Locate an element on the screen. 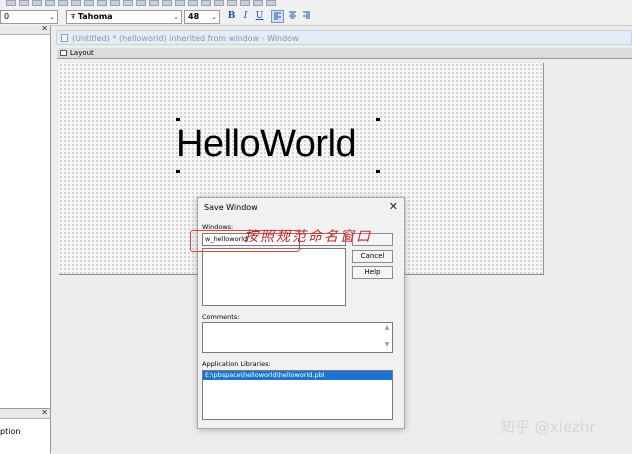  scroll-down-icon: ▼ is located at coordinates (387, 345).